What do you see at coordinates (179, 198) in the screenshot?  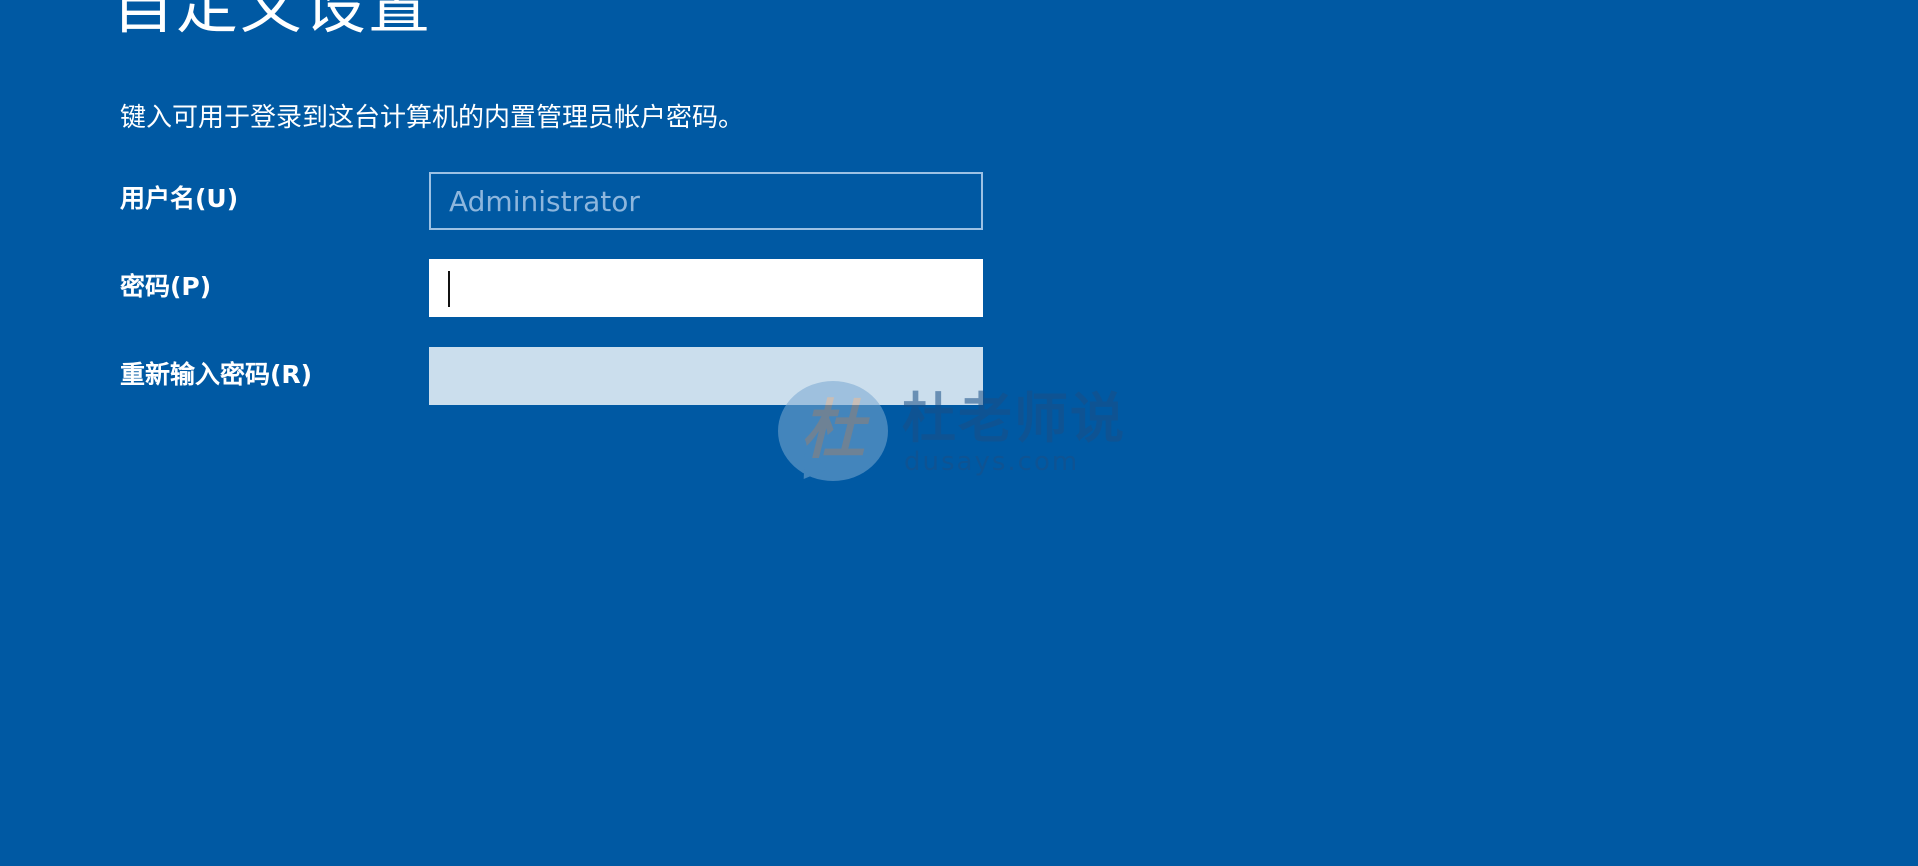 I see `username-label: 用户名(U)` at bounding box center [179, 198].